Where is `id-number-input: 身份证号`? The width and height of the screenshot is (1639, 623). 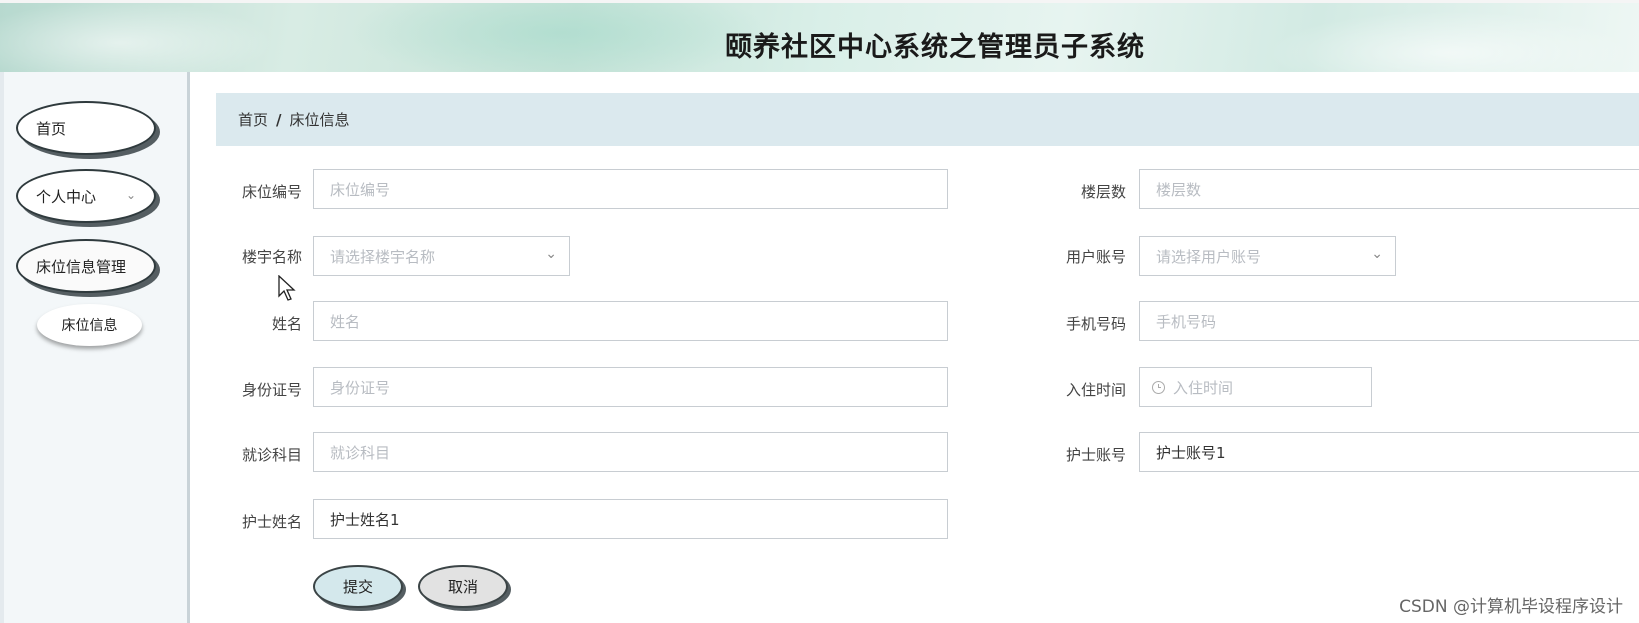
id-number-input: 身份证号 is located at coordinates (630, 387).